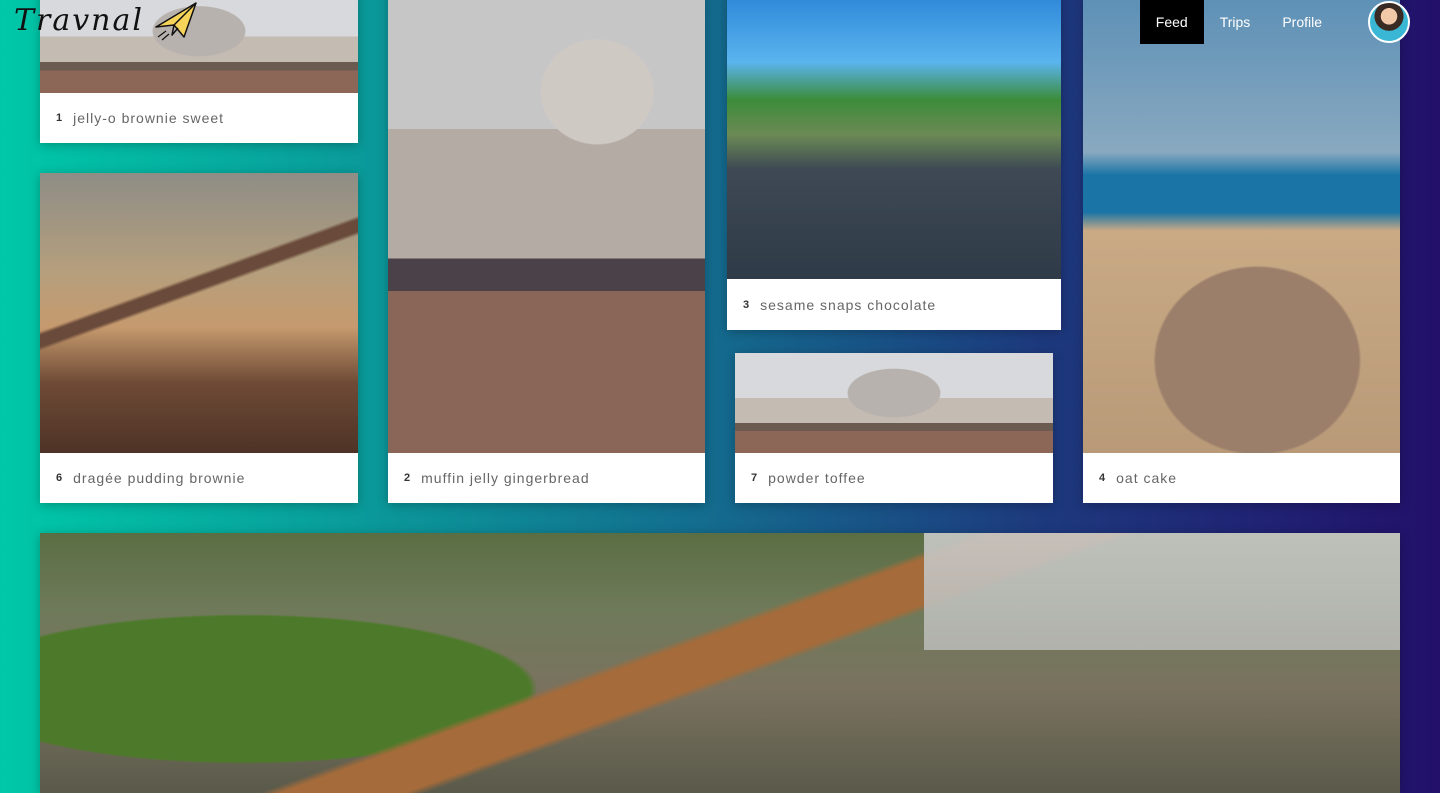 The height and width of the screenshot is (793, 1440). What do you see at coordinates (1171, 22) in the screenshot?
I see `nav-item-feed: Feed` at bounding box center [1171, 22].